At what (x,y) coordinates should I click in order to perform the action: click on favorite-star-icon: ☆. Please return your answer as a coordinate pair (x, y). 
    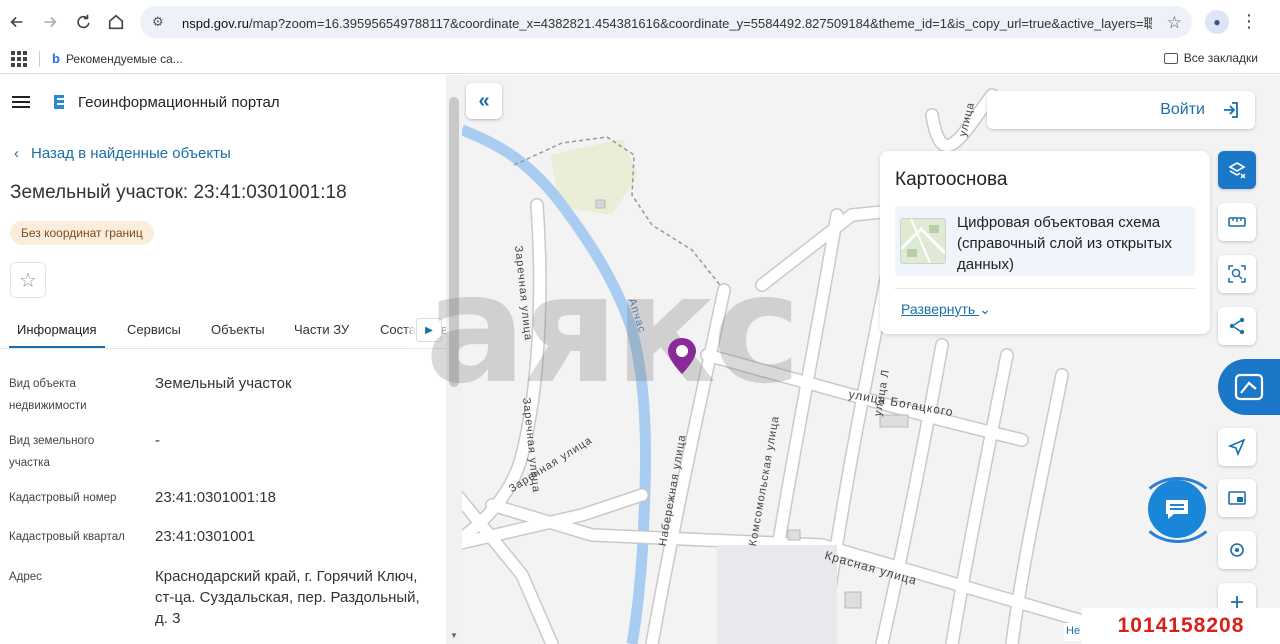
    Looking at the image, I should click on (28, 280).